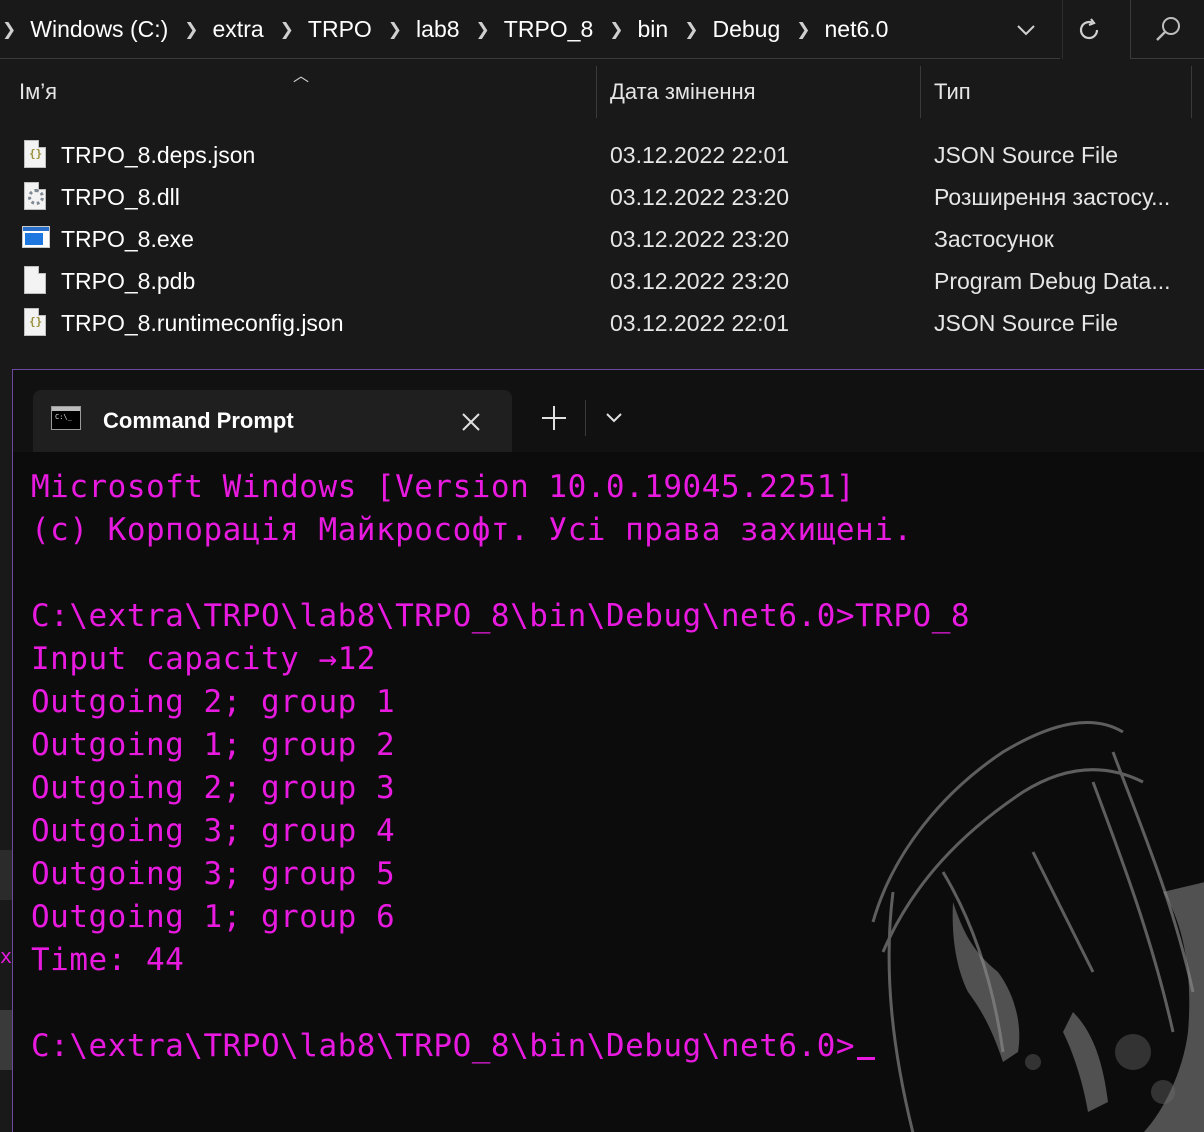 This screenshot has width=1204, height=1132. I want to click on breadcrumb-item-lab8: lab8, so click(444, 29).